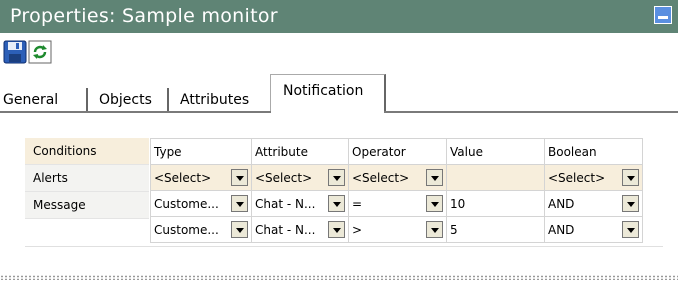 This screenshot has height=284, width=678. Describe the element at coordinates (300, 151) in the screenshot. I see `column-header-attribute: Attribute` at that location.